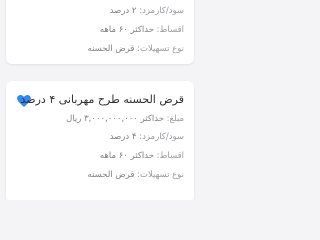 The image size is (320, 240). What do you see at coordinates (100, 137) in the screenshot?
I see `profit-row: سود/کارمزد: ۴ درصد` at bounding box center [100, 137].